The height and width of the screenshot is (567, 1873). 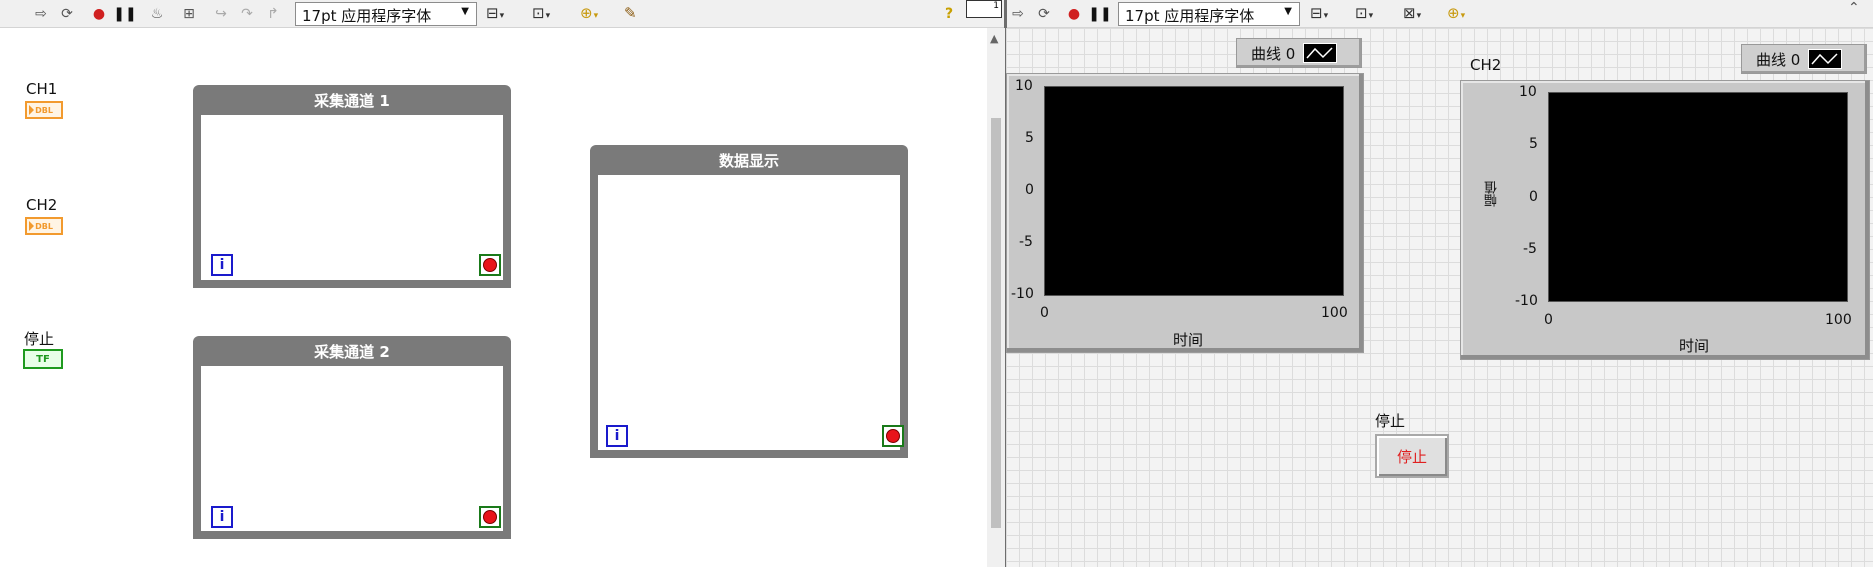 What do you see at coordinates (1412, 13) in the screenshot?
I see `resize-objects-dropdown: ⊠▾` at bounding box center [1412, 13].